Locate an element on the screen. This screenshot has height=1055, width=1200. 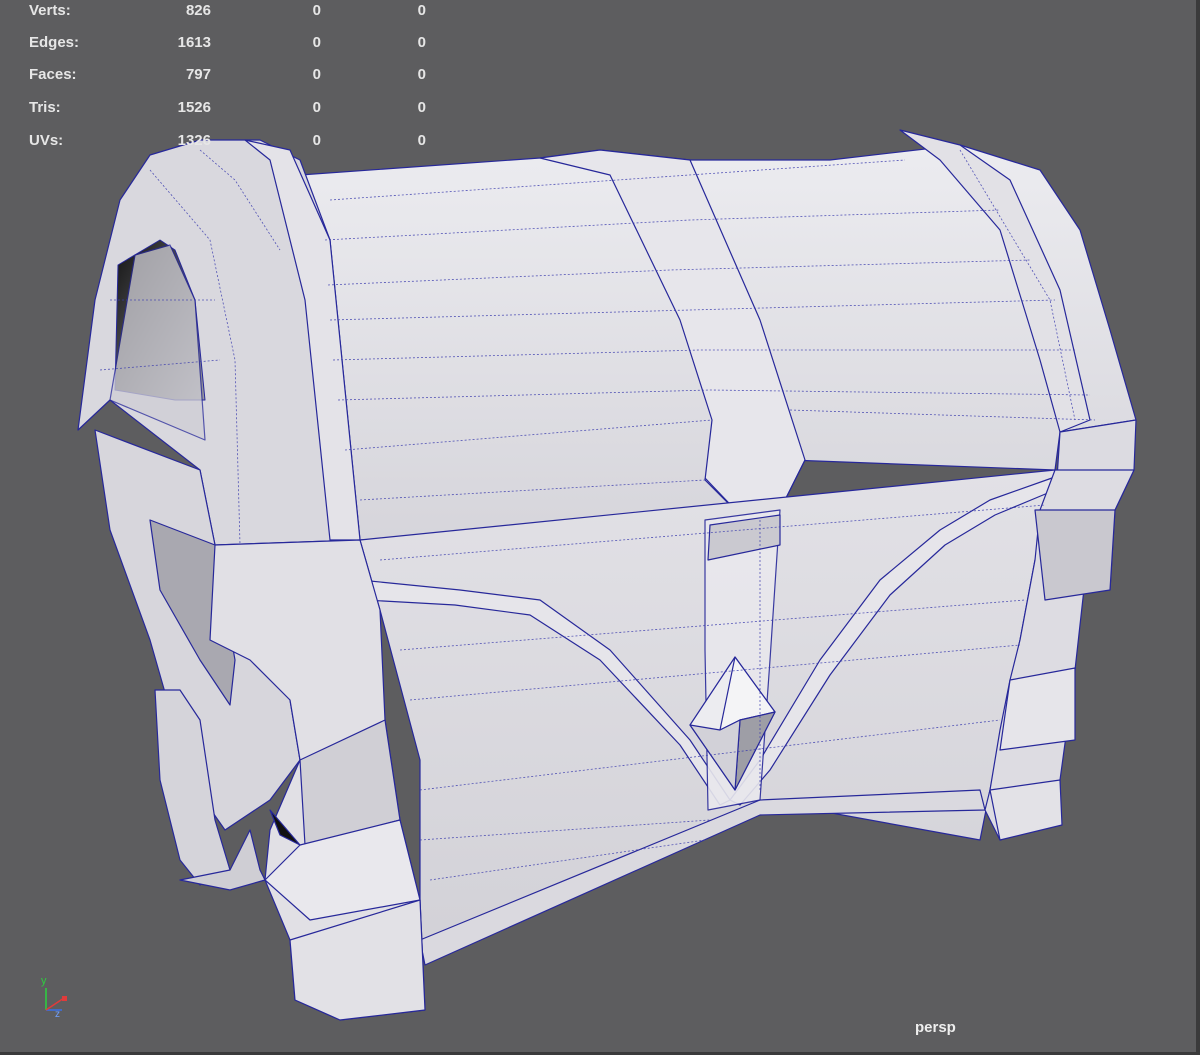
hud-value-total: 826 is located at coordinates (198, 10).